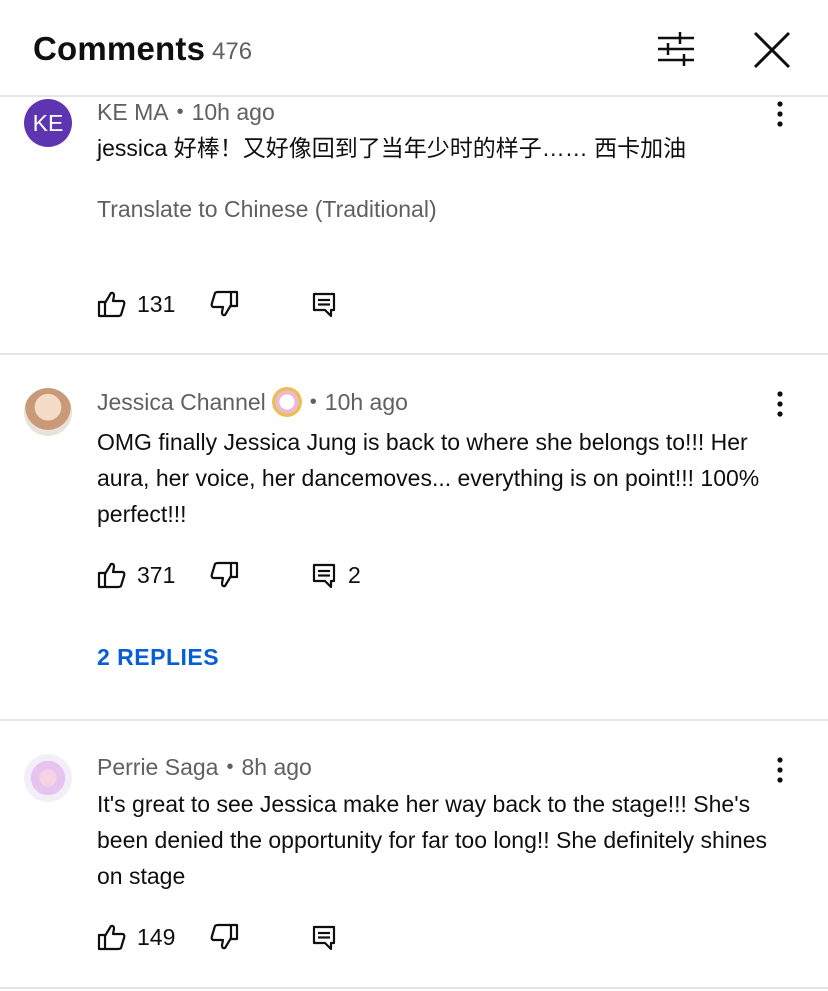 The image size is (828, 991). I want to click on like-count: 371, so click(156, 575).